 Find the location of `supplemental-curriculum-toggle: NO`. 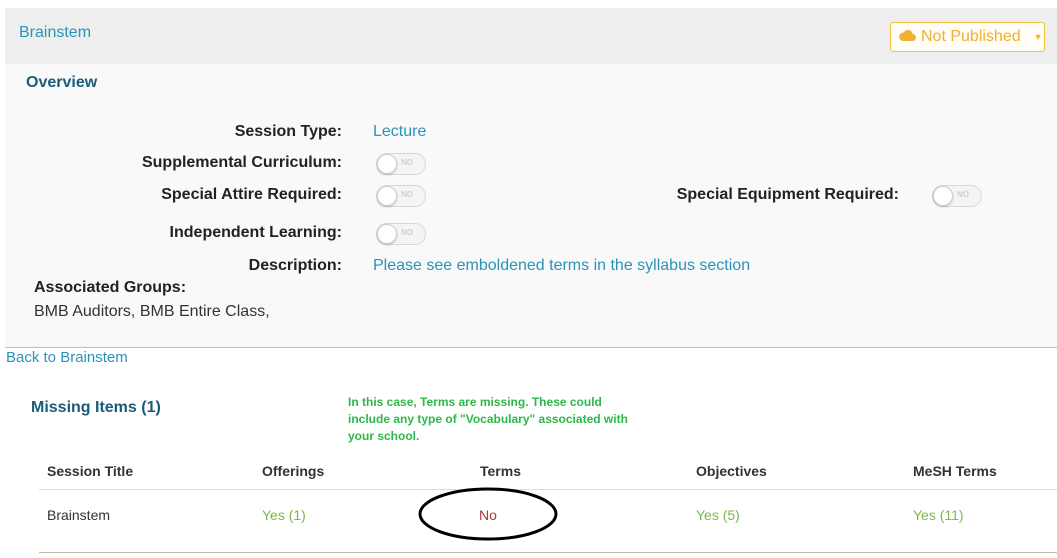

supplemental-curriculum-toggle: NO is located at coordinates (401, 164).